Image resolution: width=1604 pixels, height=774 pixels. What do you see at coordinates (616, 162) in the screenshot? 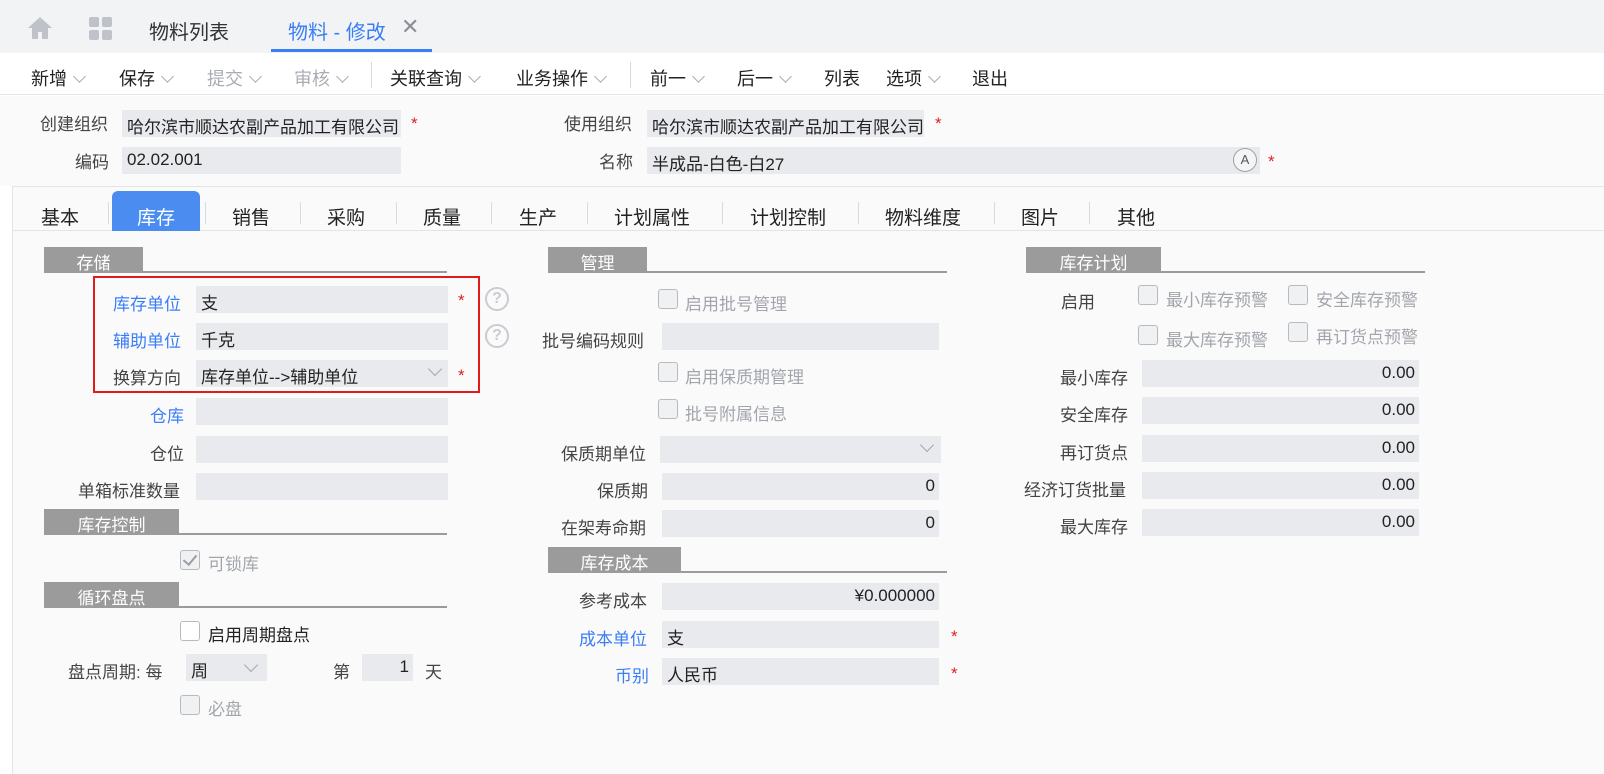
I see `name-label: 名称` at bounding box center [616, 162].